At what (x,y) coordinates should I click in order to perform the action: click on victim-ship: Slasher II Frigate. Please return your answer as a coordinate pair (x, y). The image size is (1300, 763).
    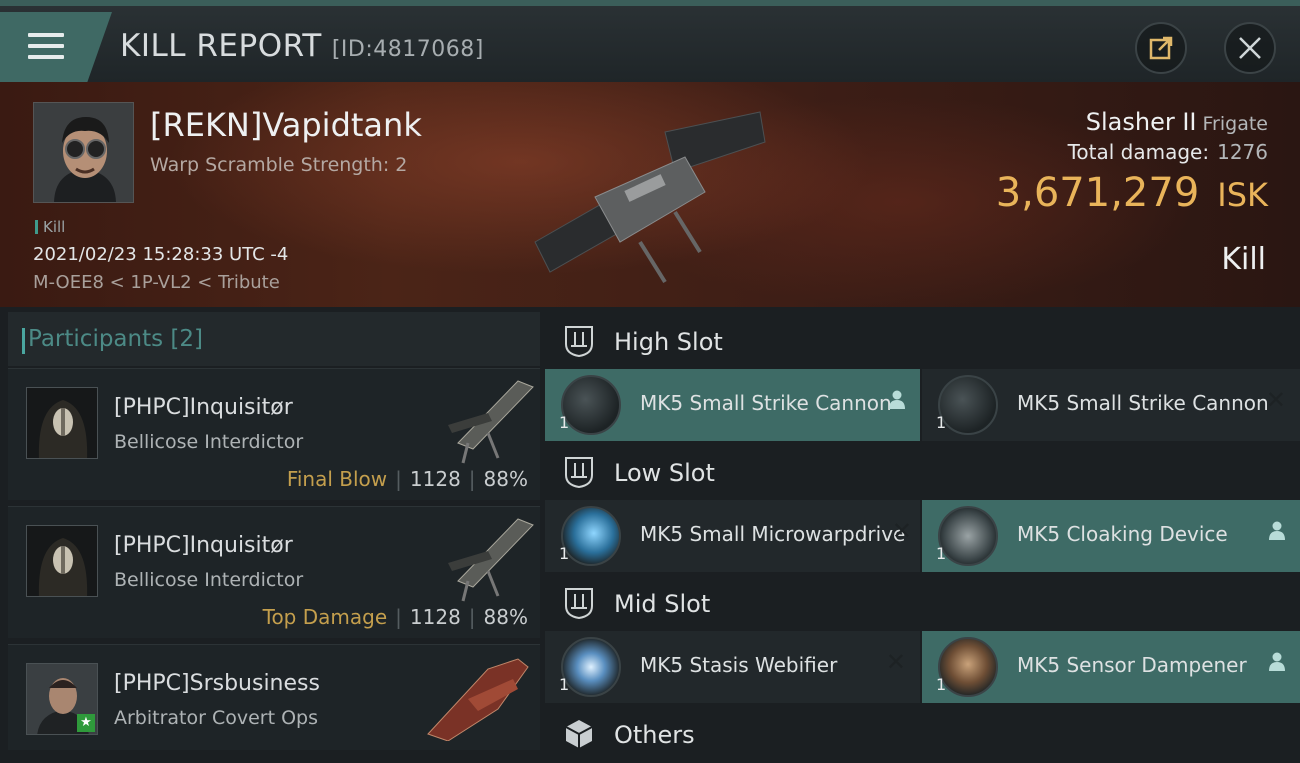
    Looking at the image, I should click on (1177, 122).